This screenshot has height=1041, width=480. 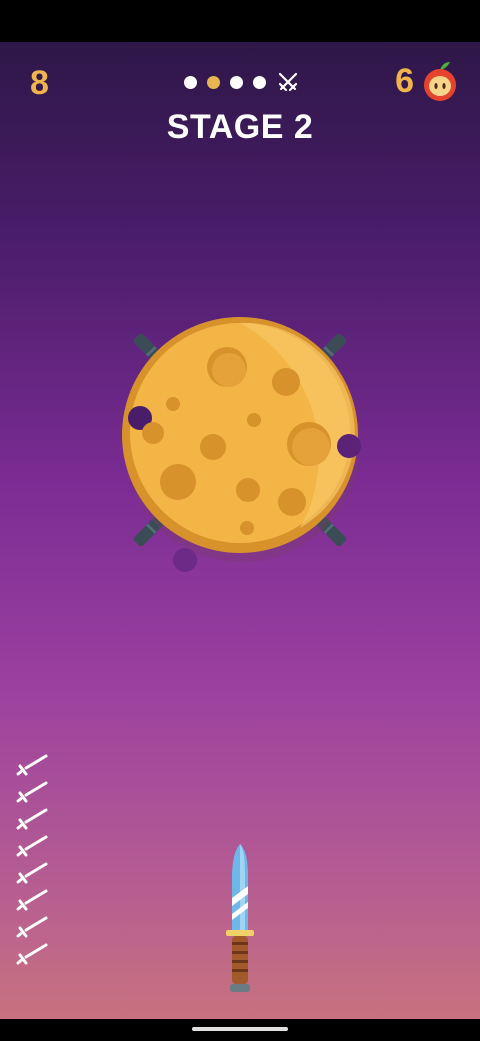 I want to click on home-indicator, so click(x=240, y=1029).